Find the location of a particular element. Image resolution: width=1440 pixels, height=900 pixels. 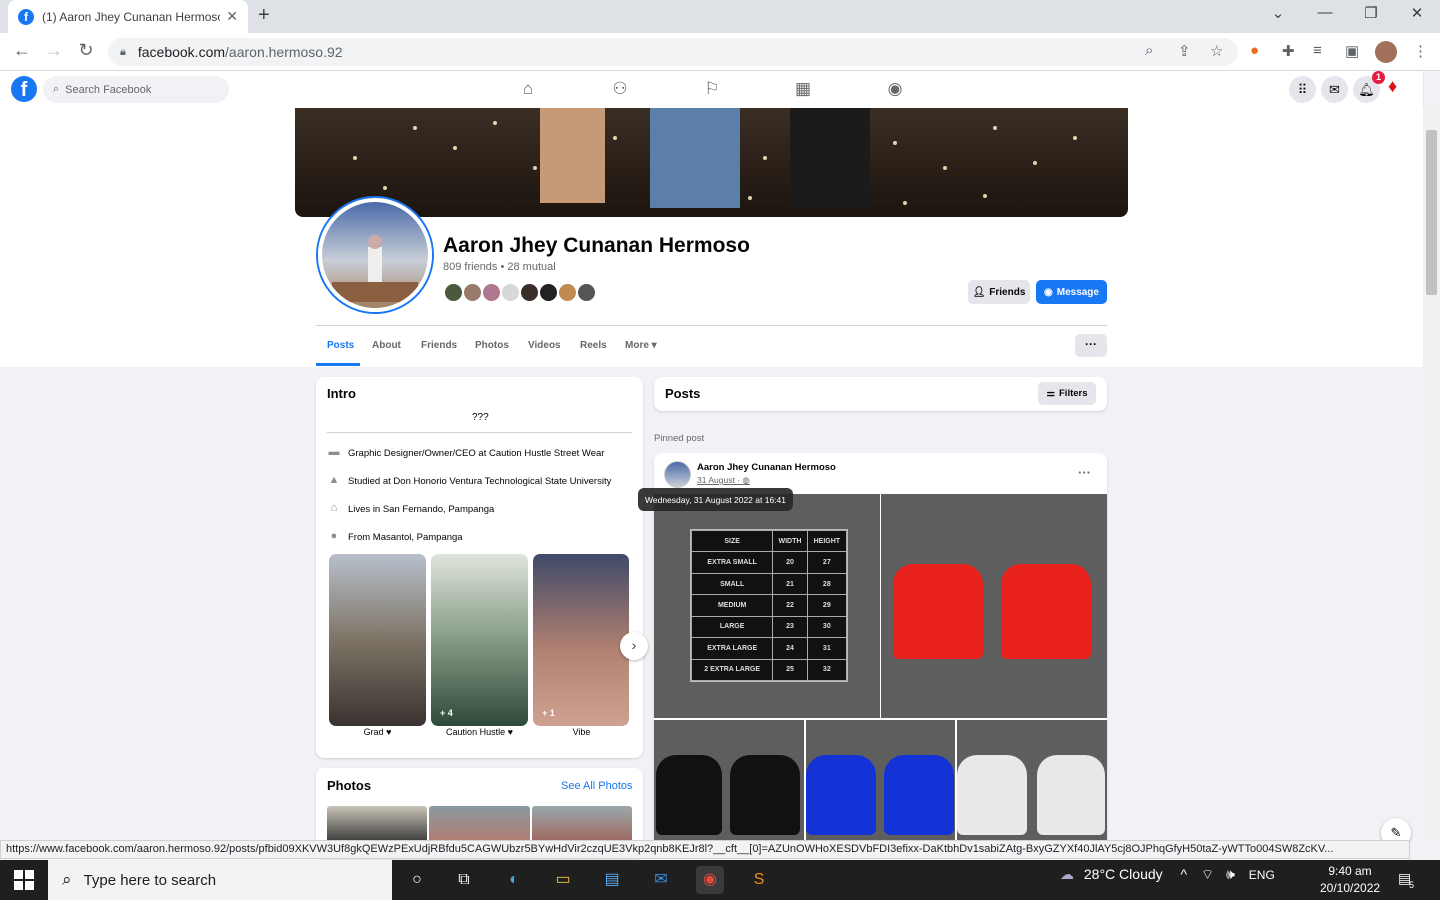

facebook-logo: f is located at coordinates (24, 89).